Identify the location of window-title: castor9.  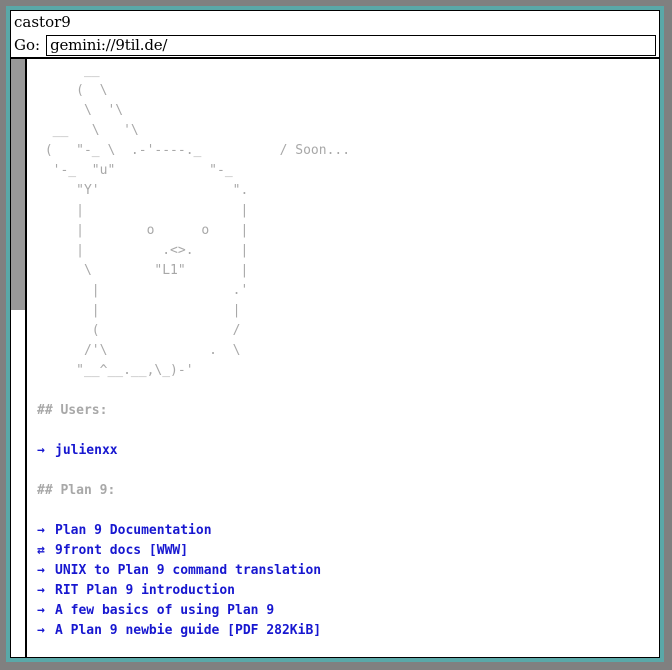
(42, 22).